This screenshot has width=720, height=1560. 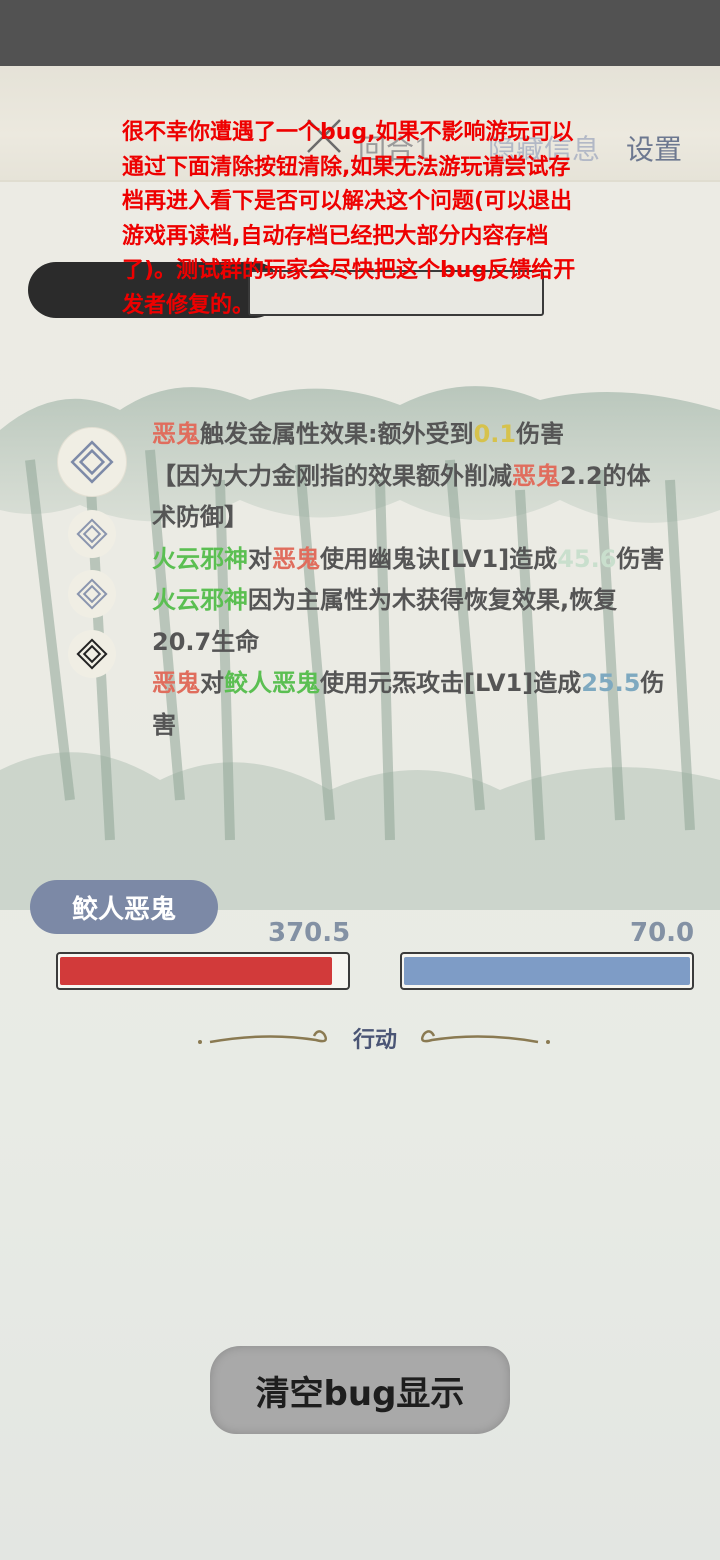 What do you see at coordinates (412, 621) in the screenshot?
I see `log-line: 火云邪神因为主属性为木获得恢复效果,恢复20.7生命` at bounding box center [412, 621].